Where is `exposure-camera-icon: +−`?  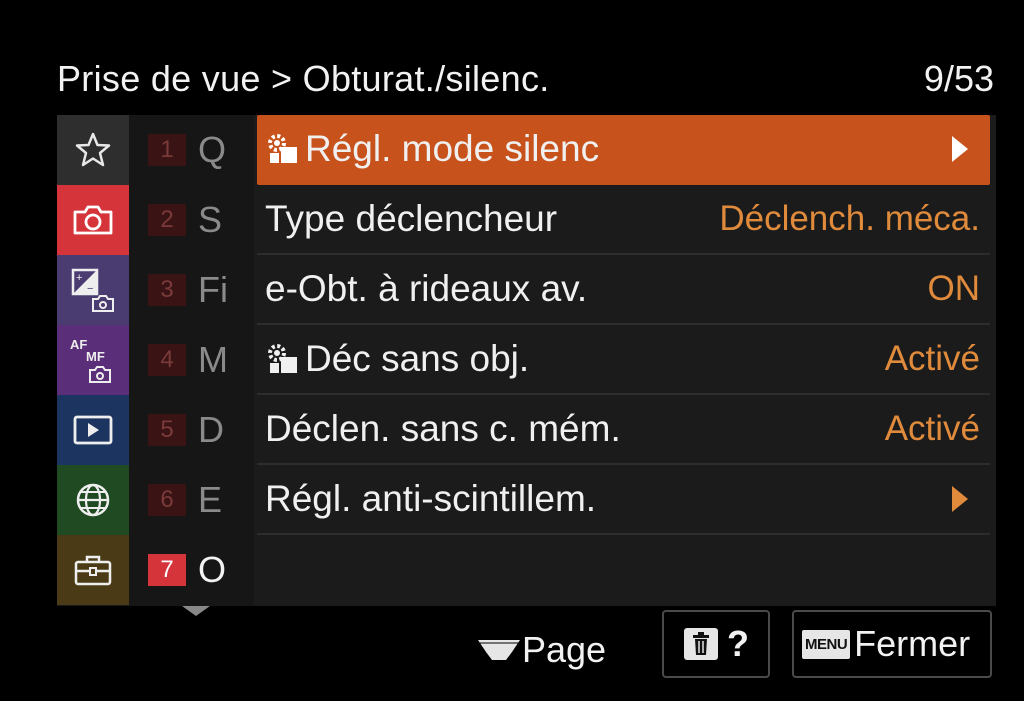 exposure-camera-icon: +− is located at coordinates (92, 290).